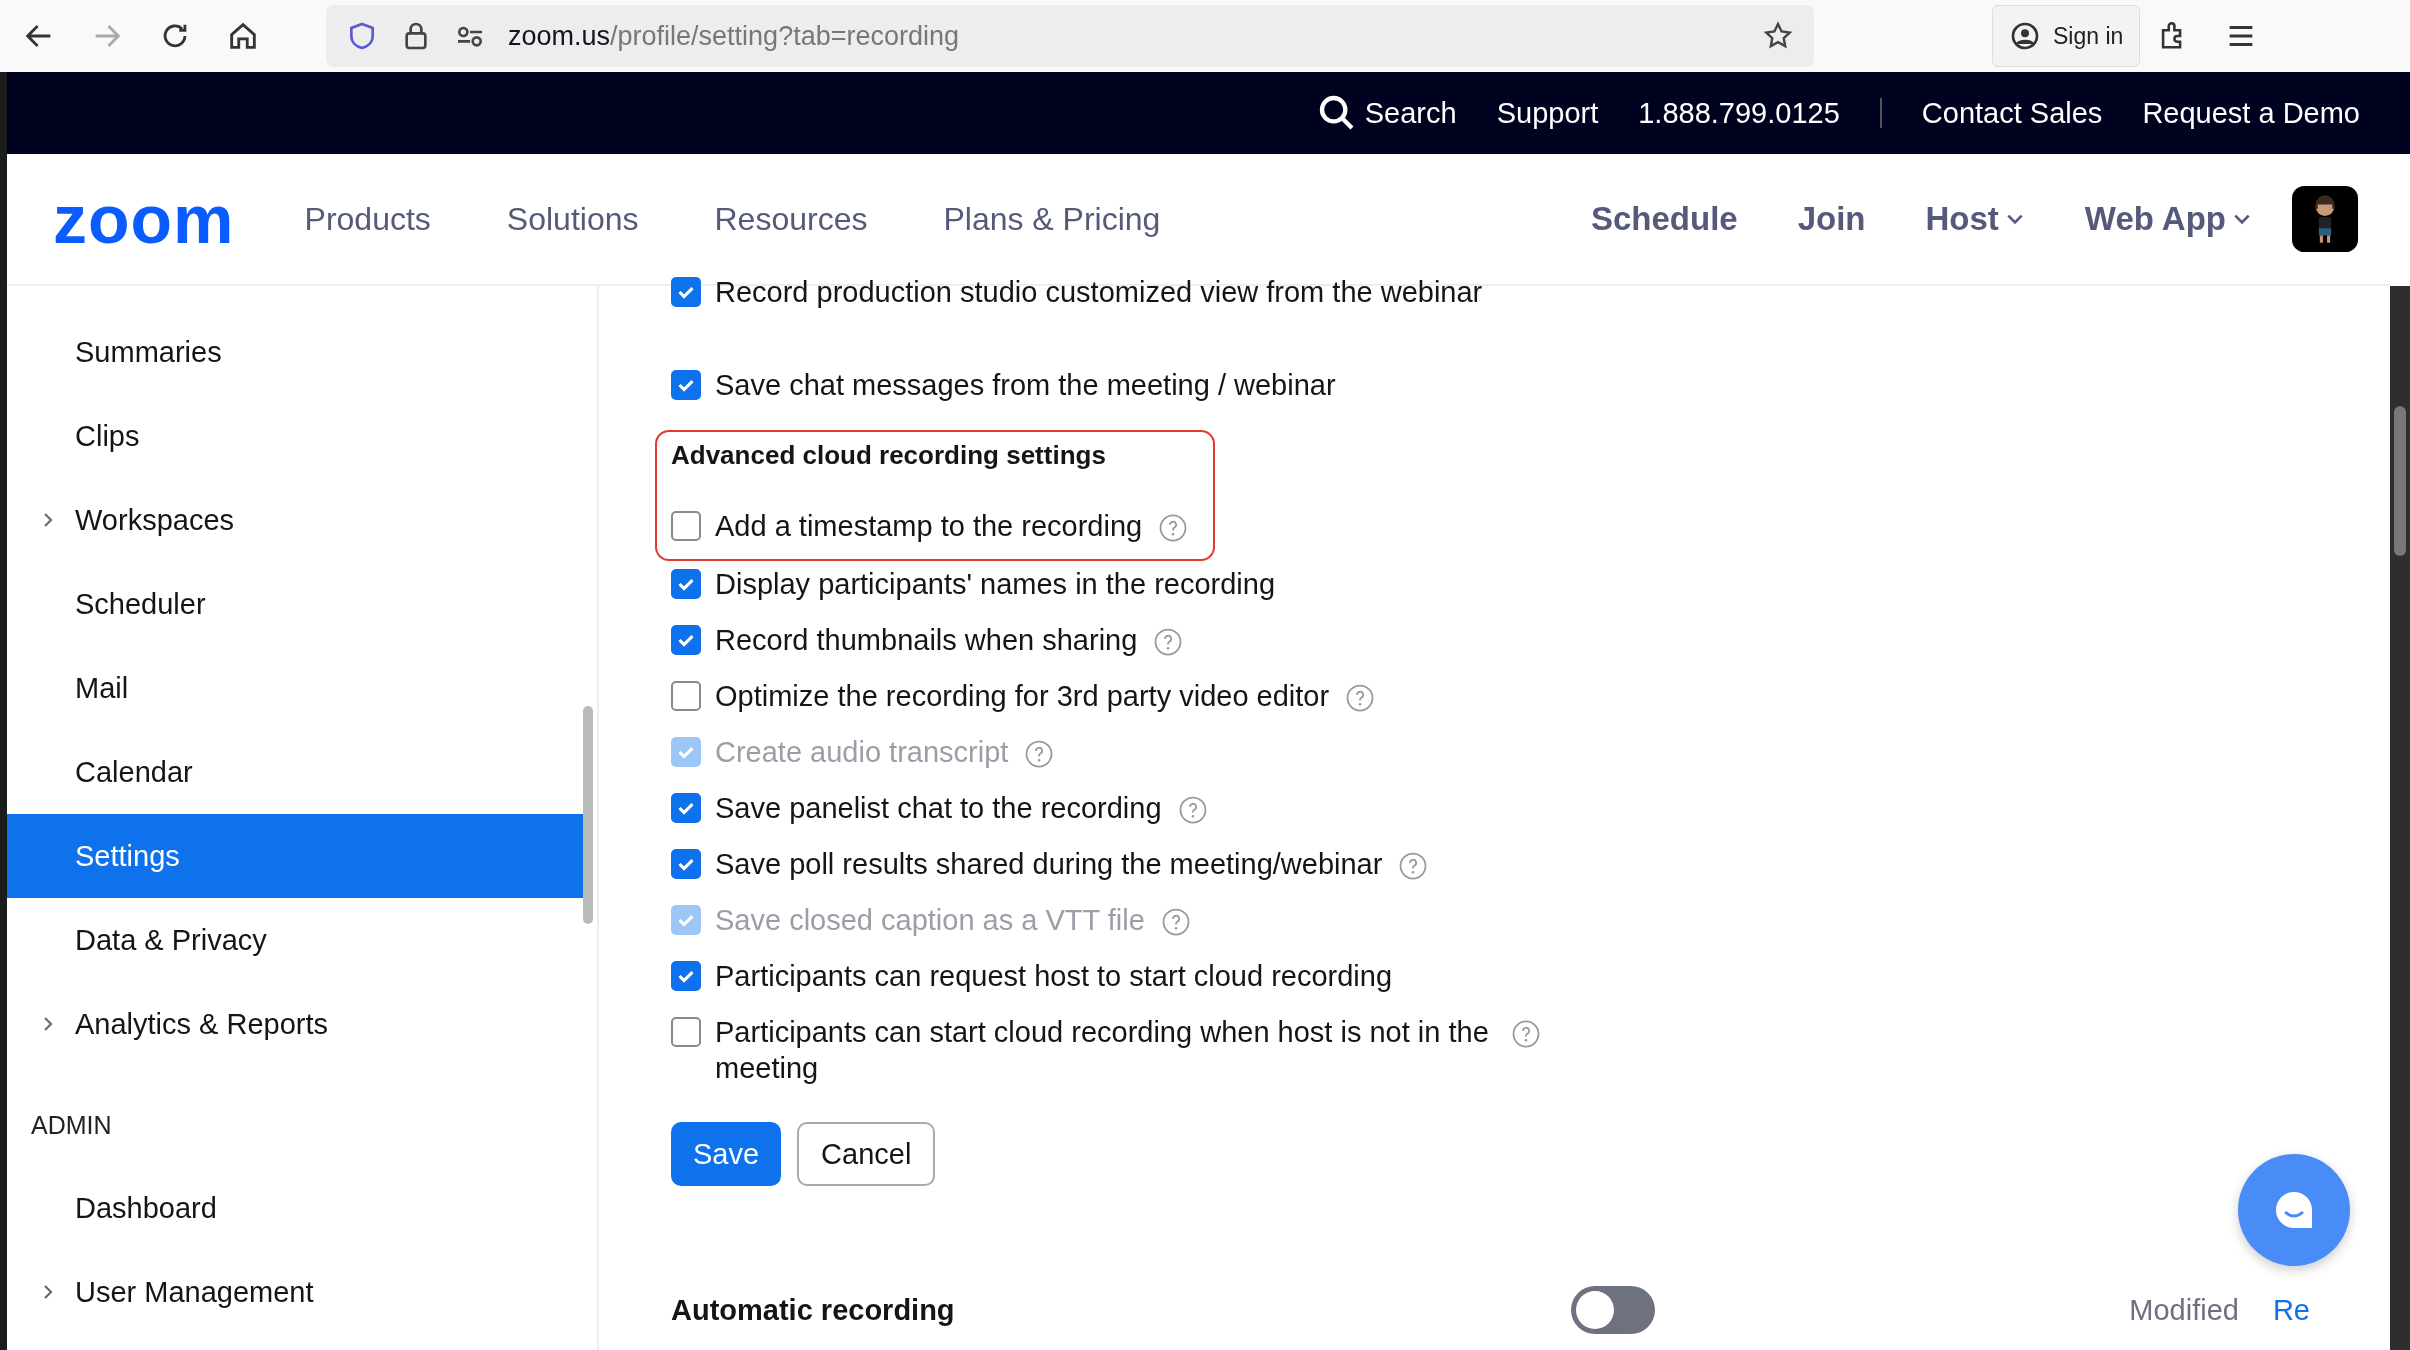  I want to click on sidebar-item: Mail, so click(295, 688).